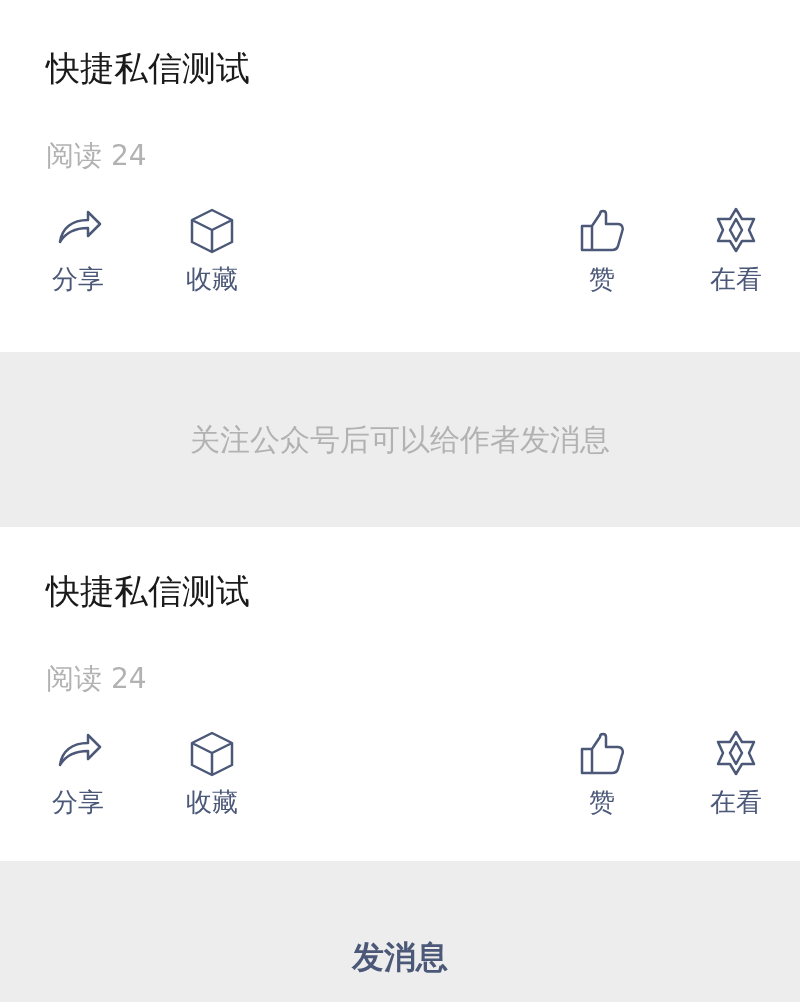  What do you see at coordinates (400, 440) in the screenshot?
I see `notice-text: 关注公众号后可以给作者发消息` at bounding box center [400, 440].